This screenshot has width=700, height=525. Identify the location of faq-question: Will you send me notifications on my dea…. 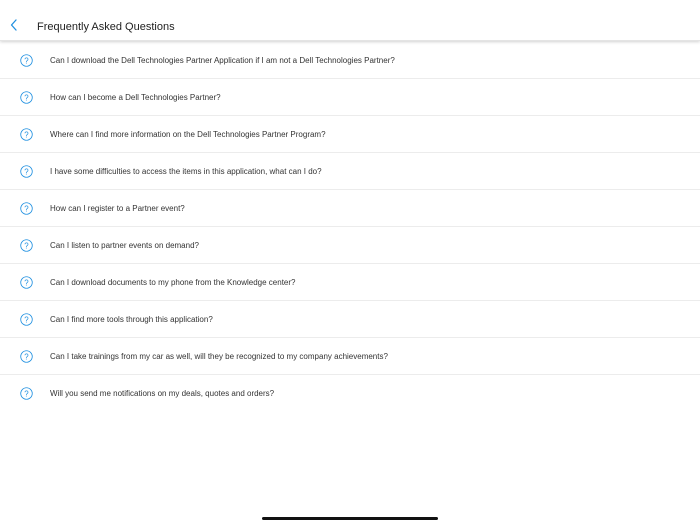
(162, 393).